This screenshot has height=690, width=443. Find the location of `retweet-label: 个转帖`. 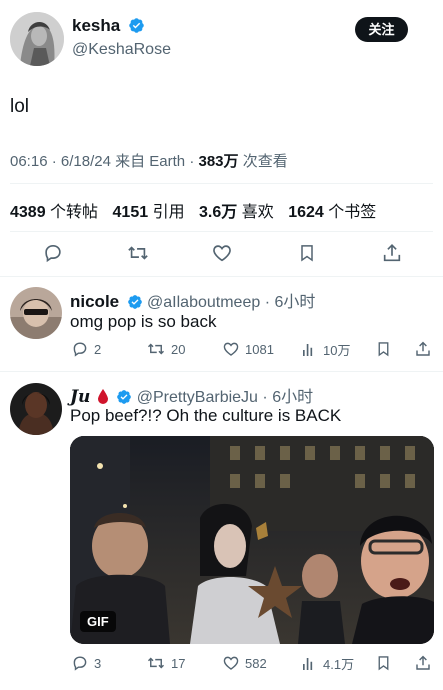

retweet-label: 个转帖 is located at coordinates (74, 212).